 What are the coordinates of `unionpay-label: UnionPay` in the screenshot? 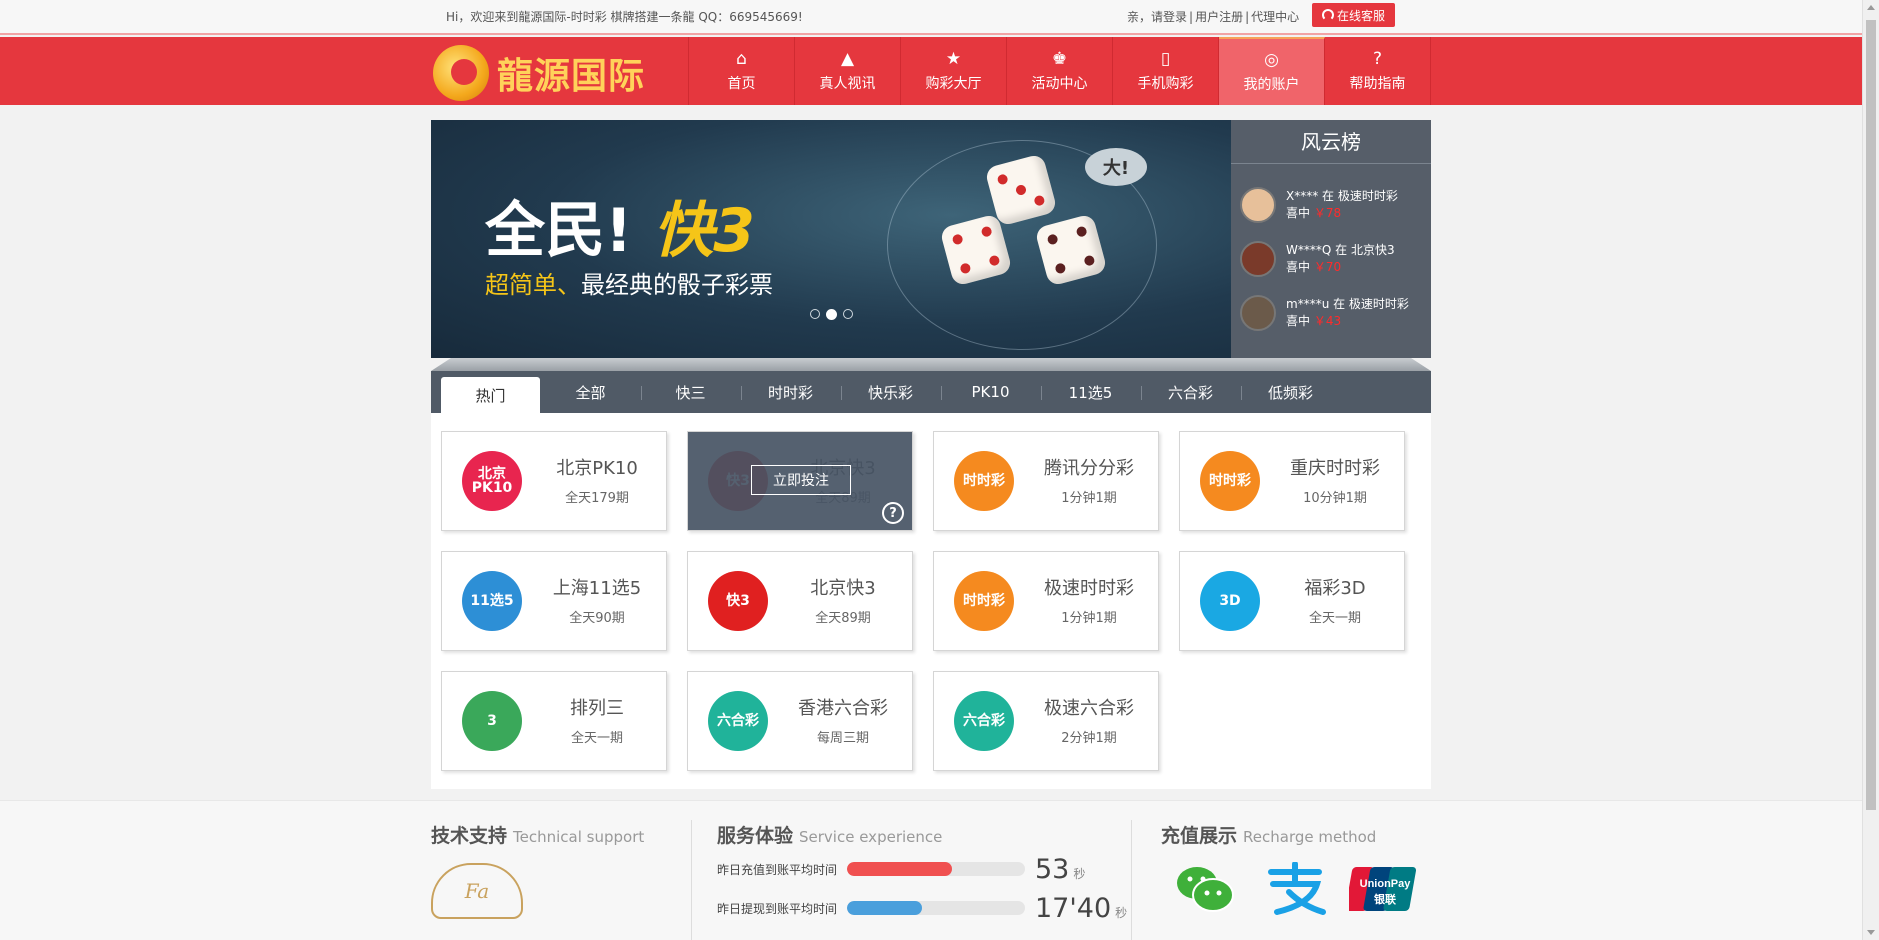 It's located at (1386, 884).